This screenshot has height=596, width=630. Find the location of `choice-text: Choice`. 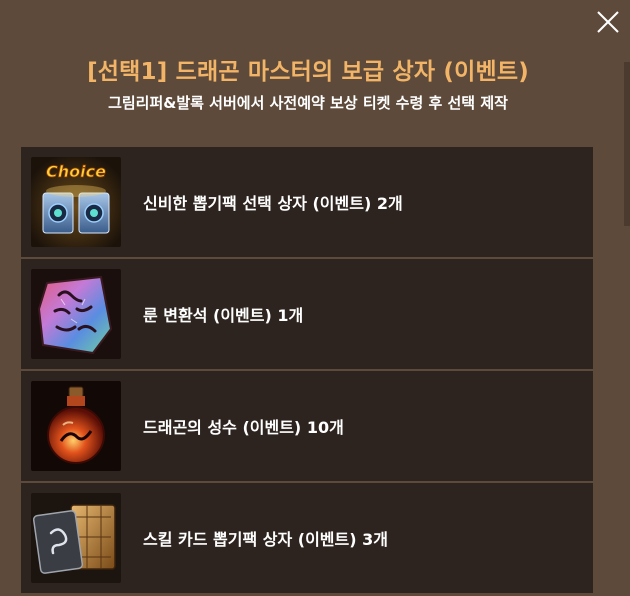

choice-text: Choice is located at coordinates (76, 171).